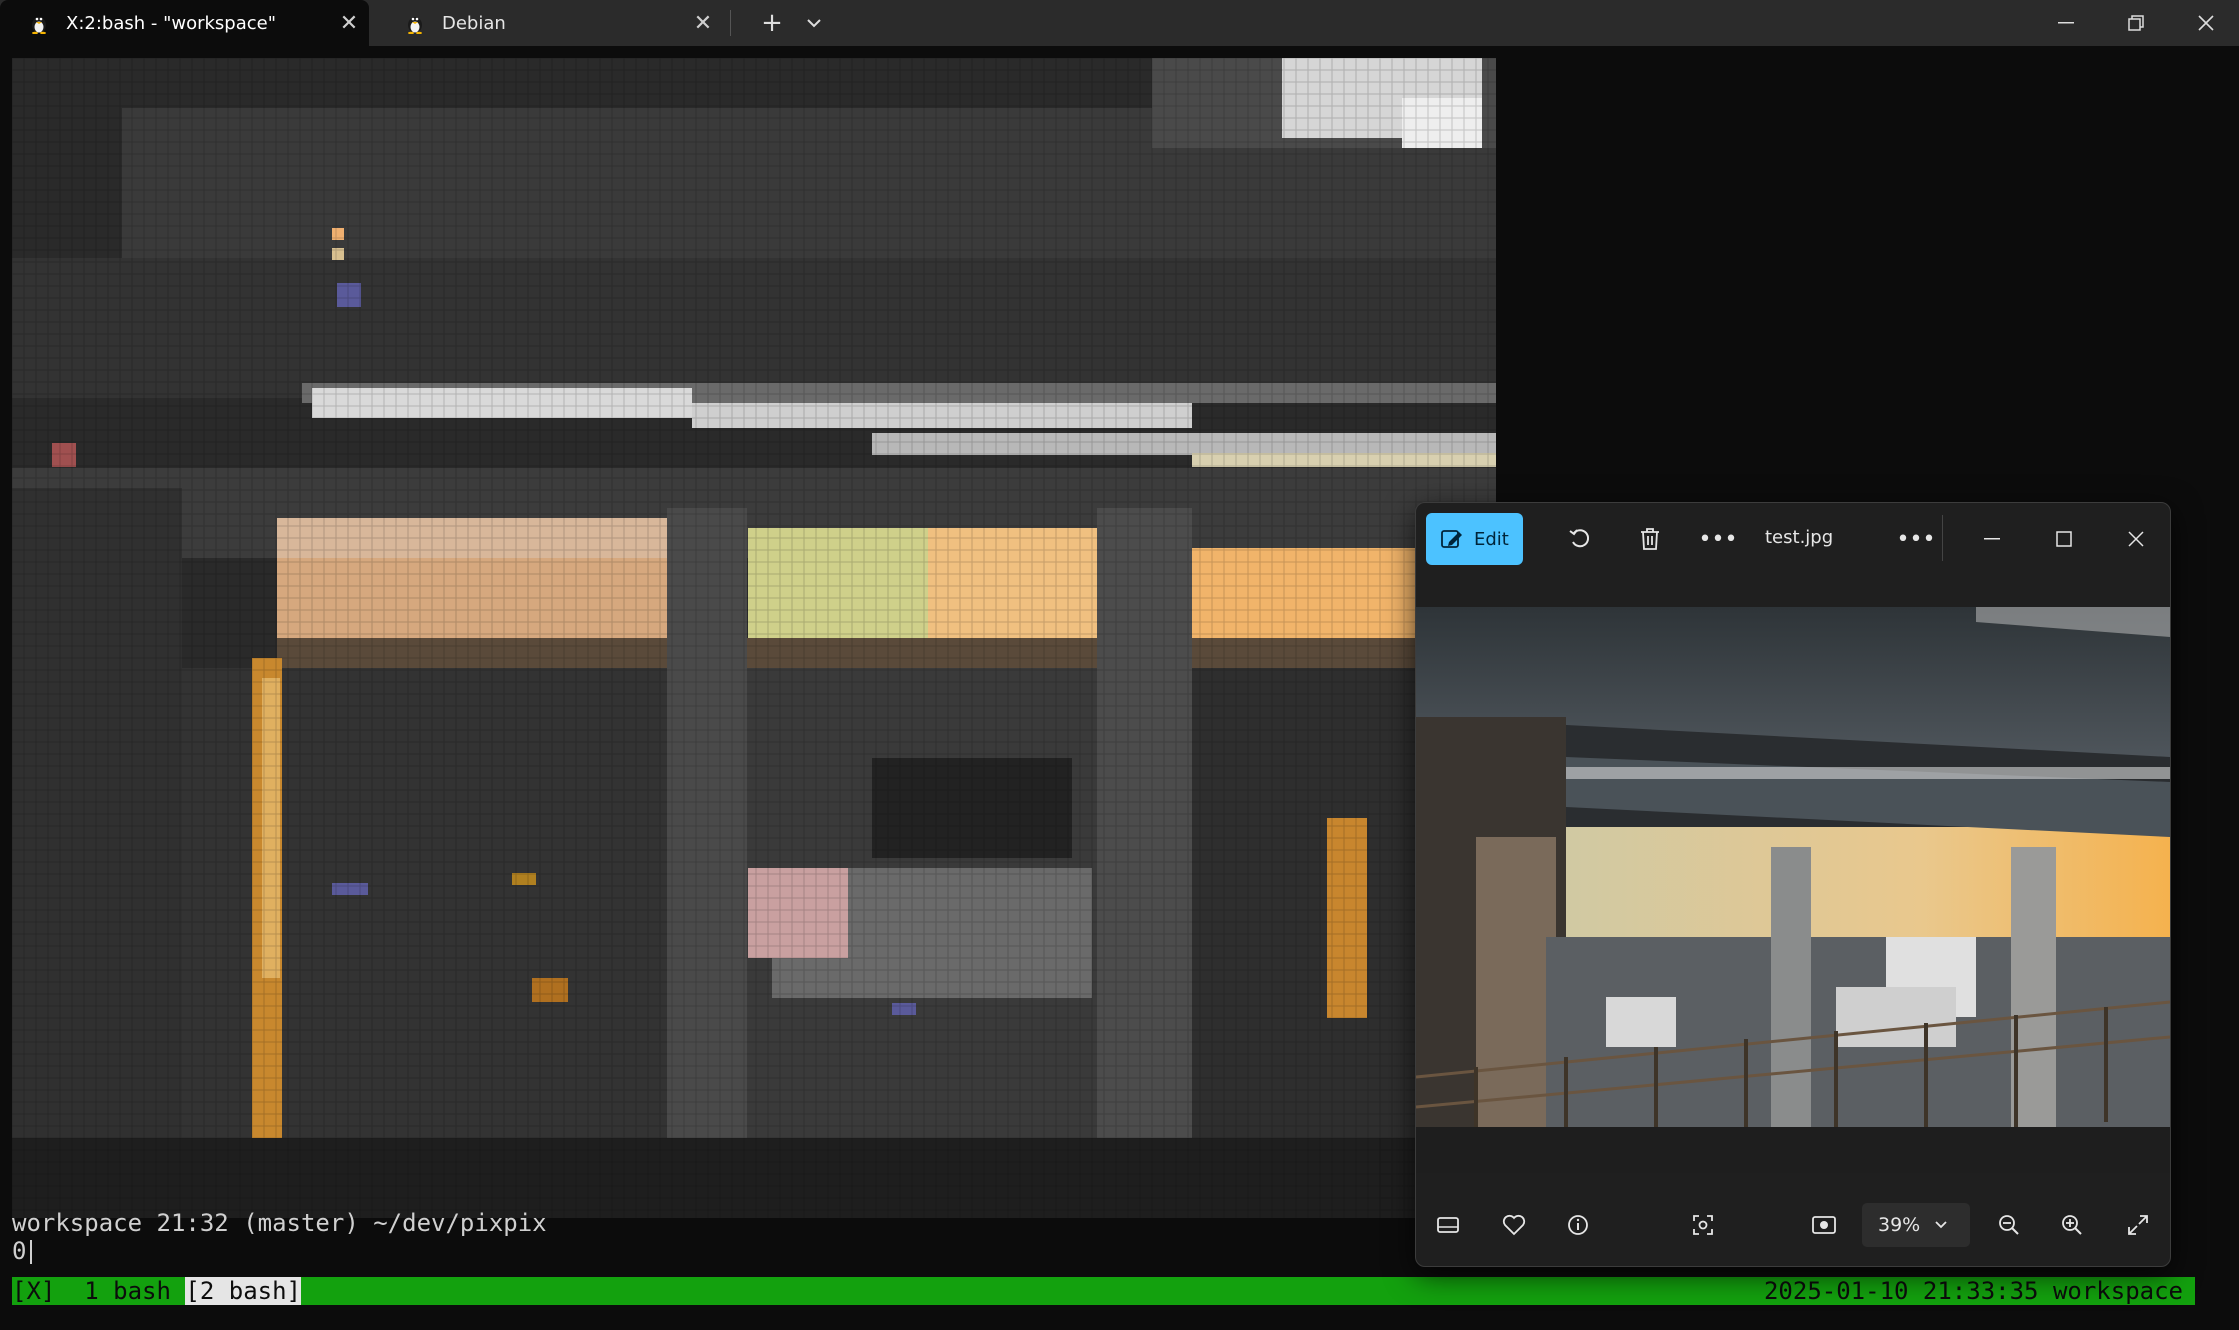  Describe the element at coordinates (1703, 1225) in the screenshot. I see `visual-search-icon` at that location.